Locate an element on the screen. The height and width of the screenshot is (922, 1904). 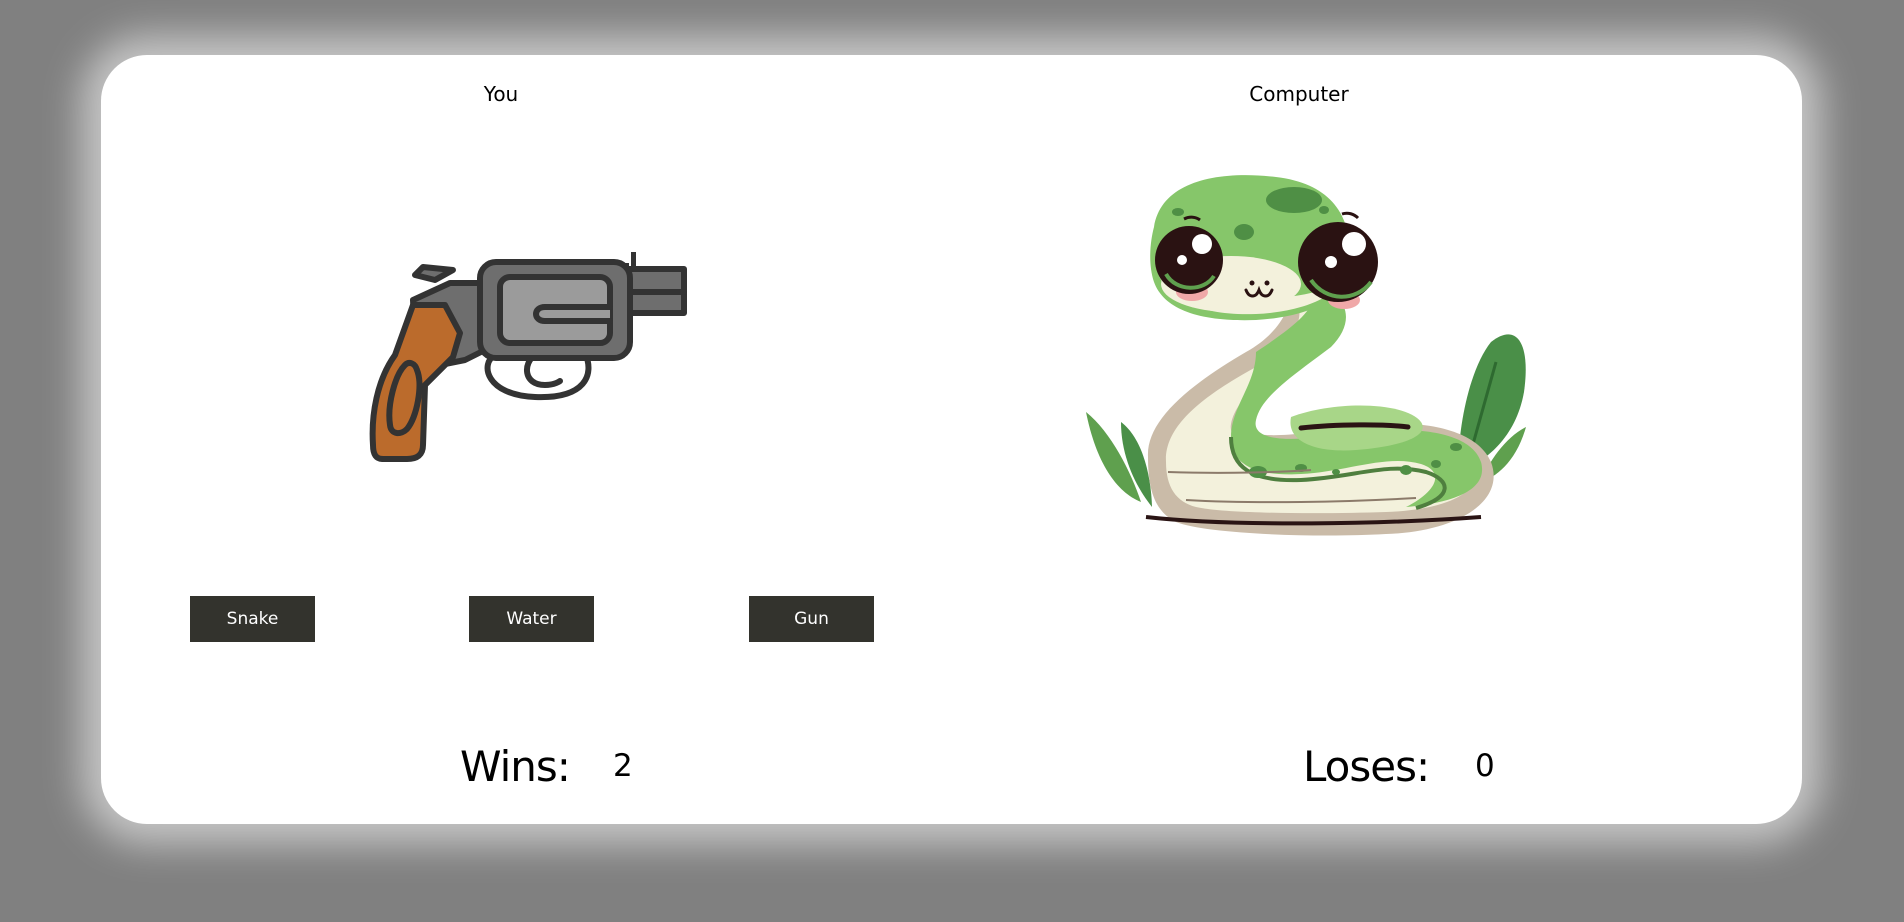
snake-icon is located at coordinates (1306, 355).